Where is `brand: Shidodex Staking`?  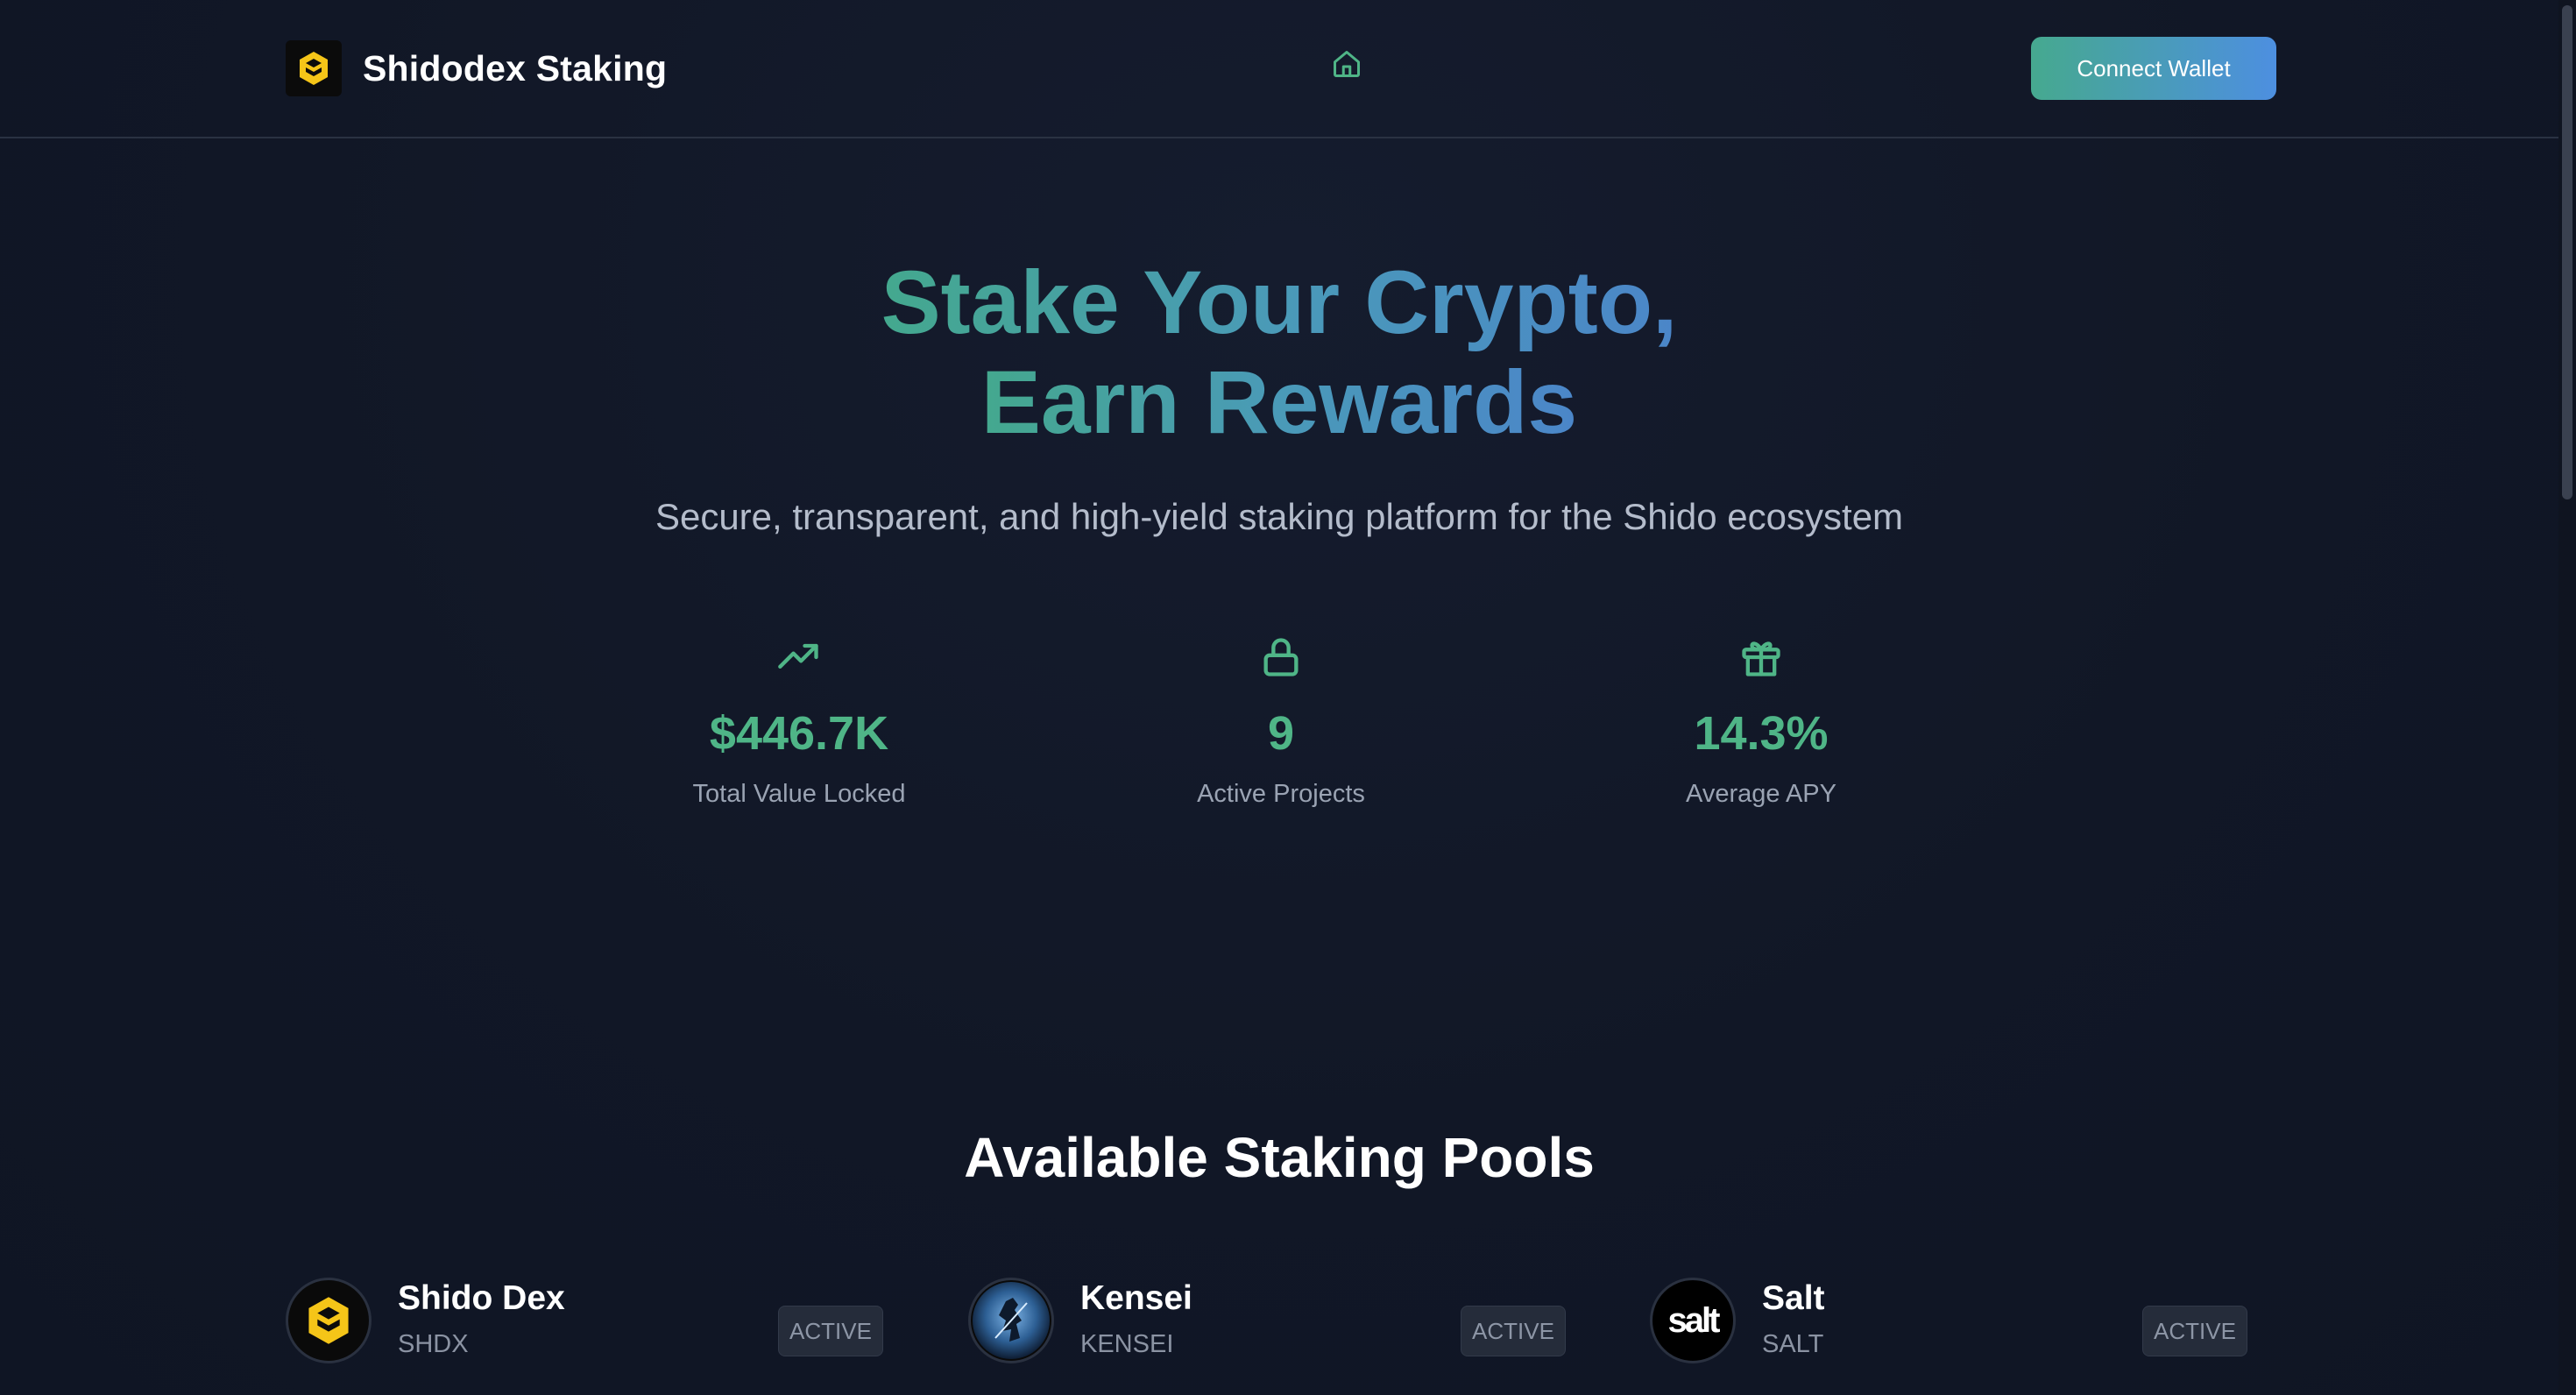 brand: Shidodex Staking is located at coordinates (476, 68).